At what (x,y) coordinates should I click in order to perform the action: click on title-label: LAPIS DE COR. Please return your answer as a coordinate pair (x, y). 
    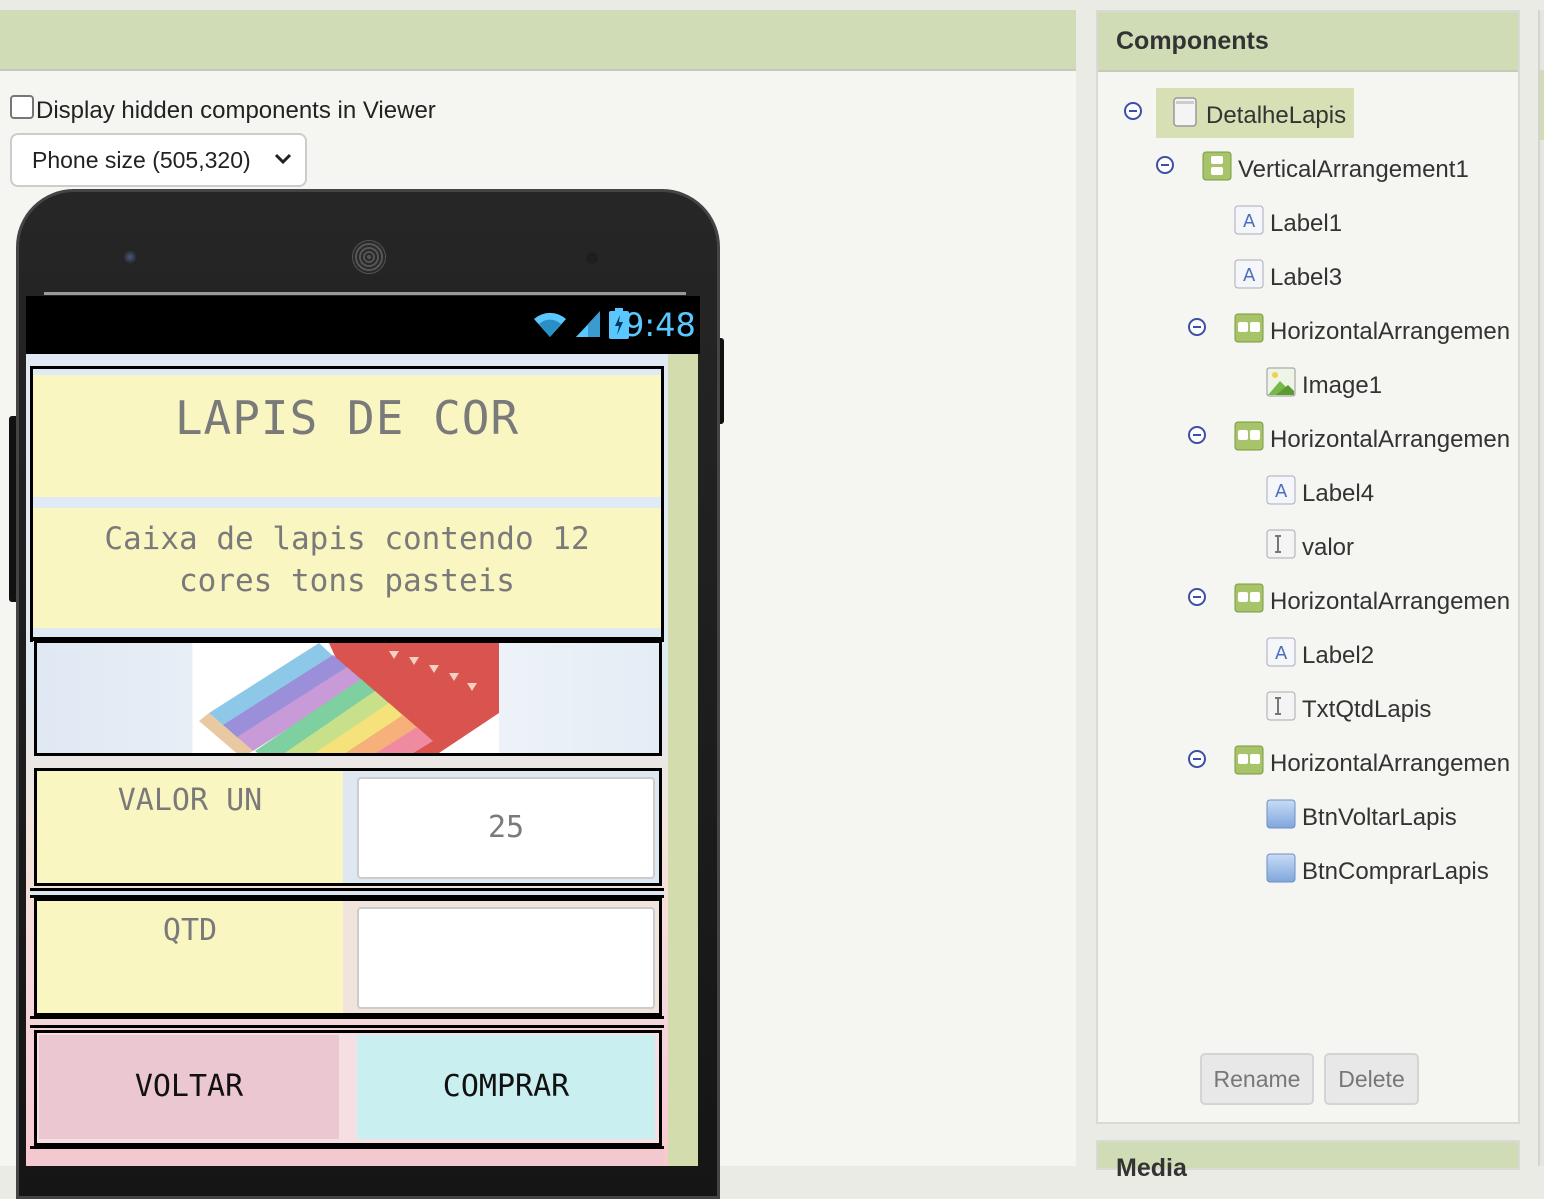
    Looking at the image, I should click on (347, 436).